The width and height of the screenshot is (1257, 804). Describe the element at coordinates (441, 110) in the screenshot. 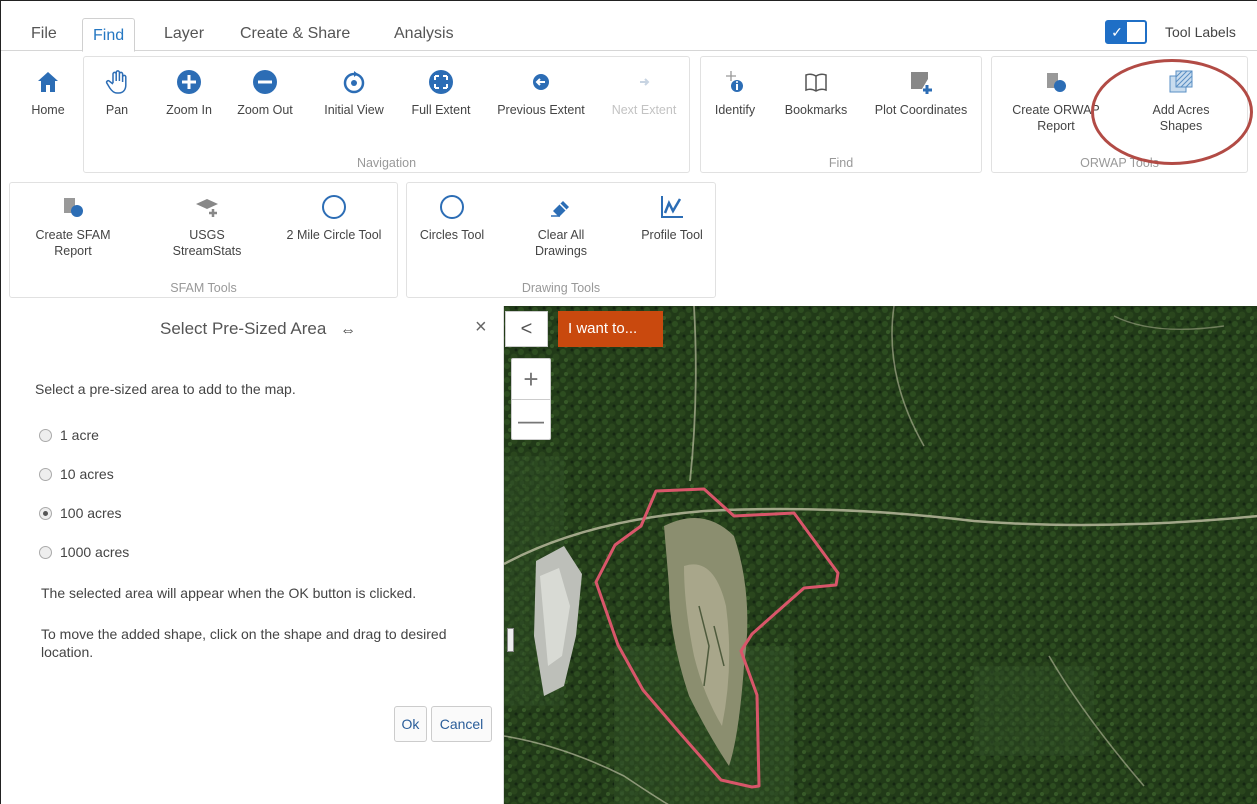

I see `full-extent-label: Full Extent` at that location.